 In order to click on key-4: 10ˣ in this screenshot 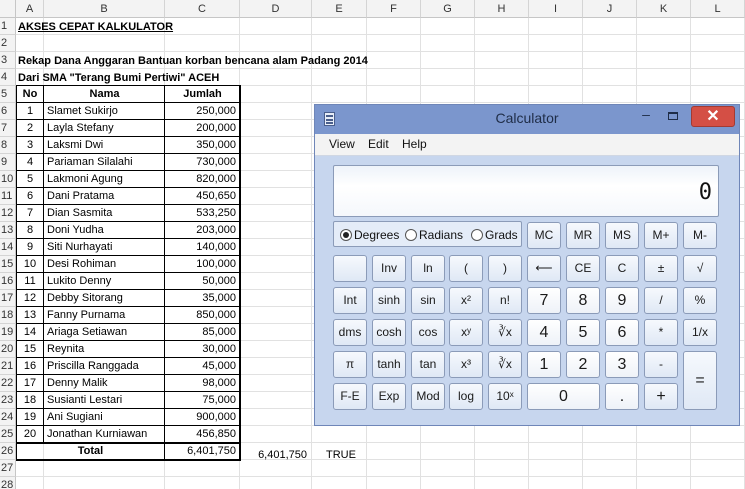, I will do `click(505, 396)`.